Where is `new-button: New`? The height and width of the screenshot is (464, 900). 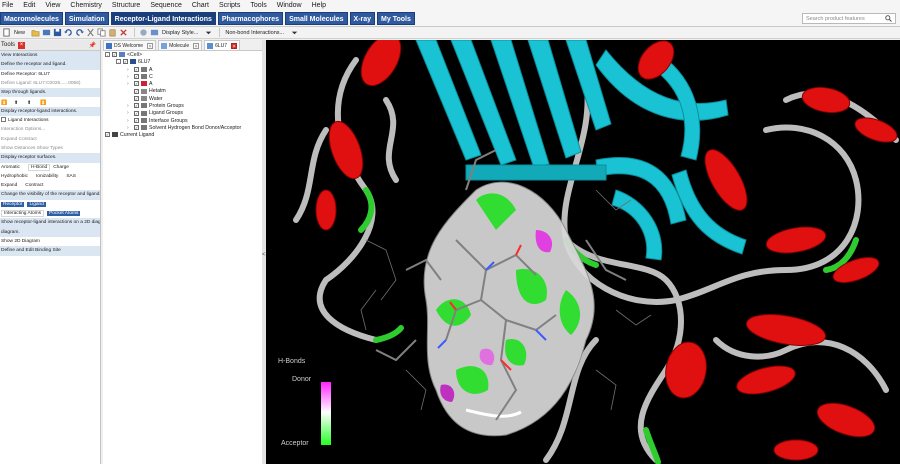
new-button: New is located at coordinates (19, 33).